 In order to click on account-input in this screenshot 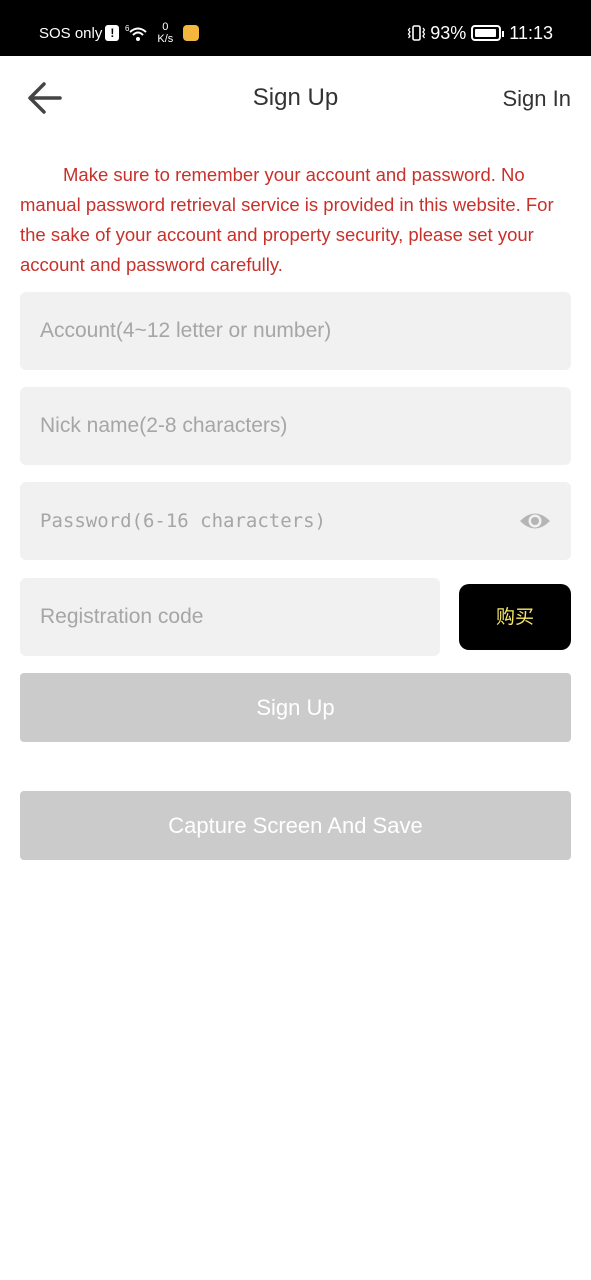, I will do `click(295, 331)`.